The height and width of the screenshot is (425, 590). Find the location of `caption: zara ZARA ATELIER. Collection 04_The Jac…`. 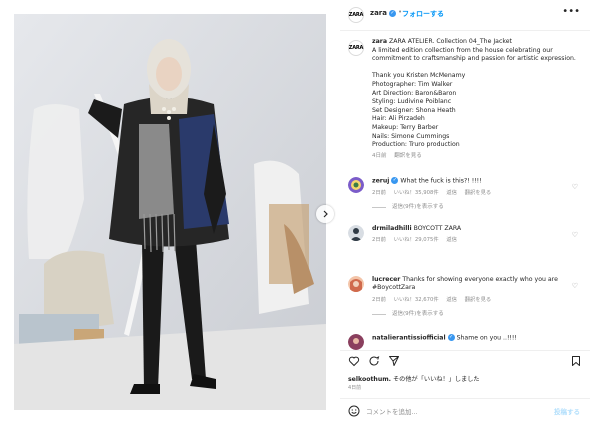

caption: zara ZARA ATELIER. Collection 04_The Jac… is located at coordinates (477, 99).